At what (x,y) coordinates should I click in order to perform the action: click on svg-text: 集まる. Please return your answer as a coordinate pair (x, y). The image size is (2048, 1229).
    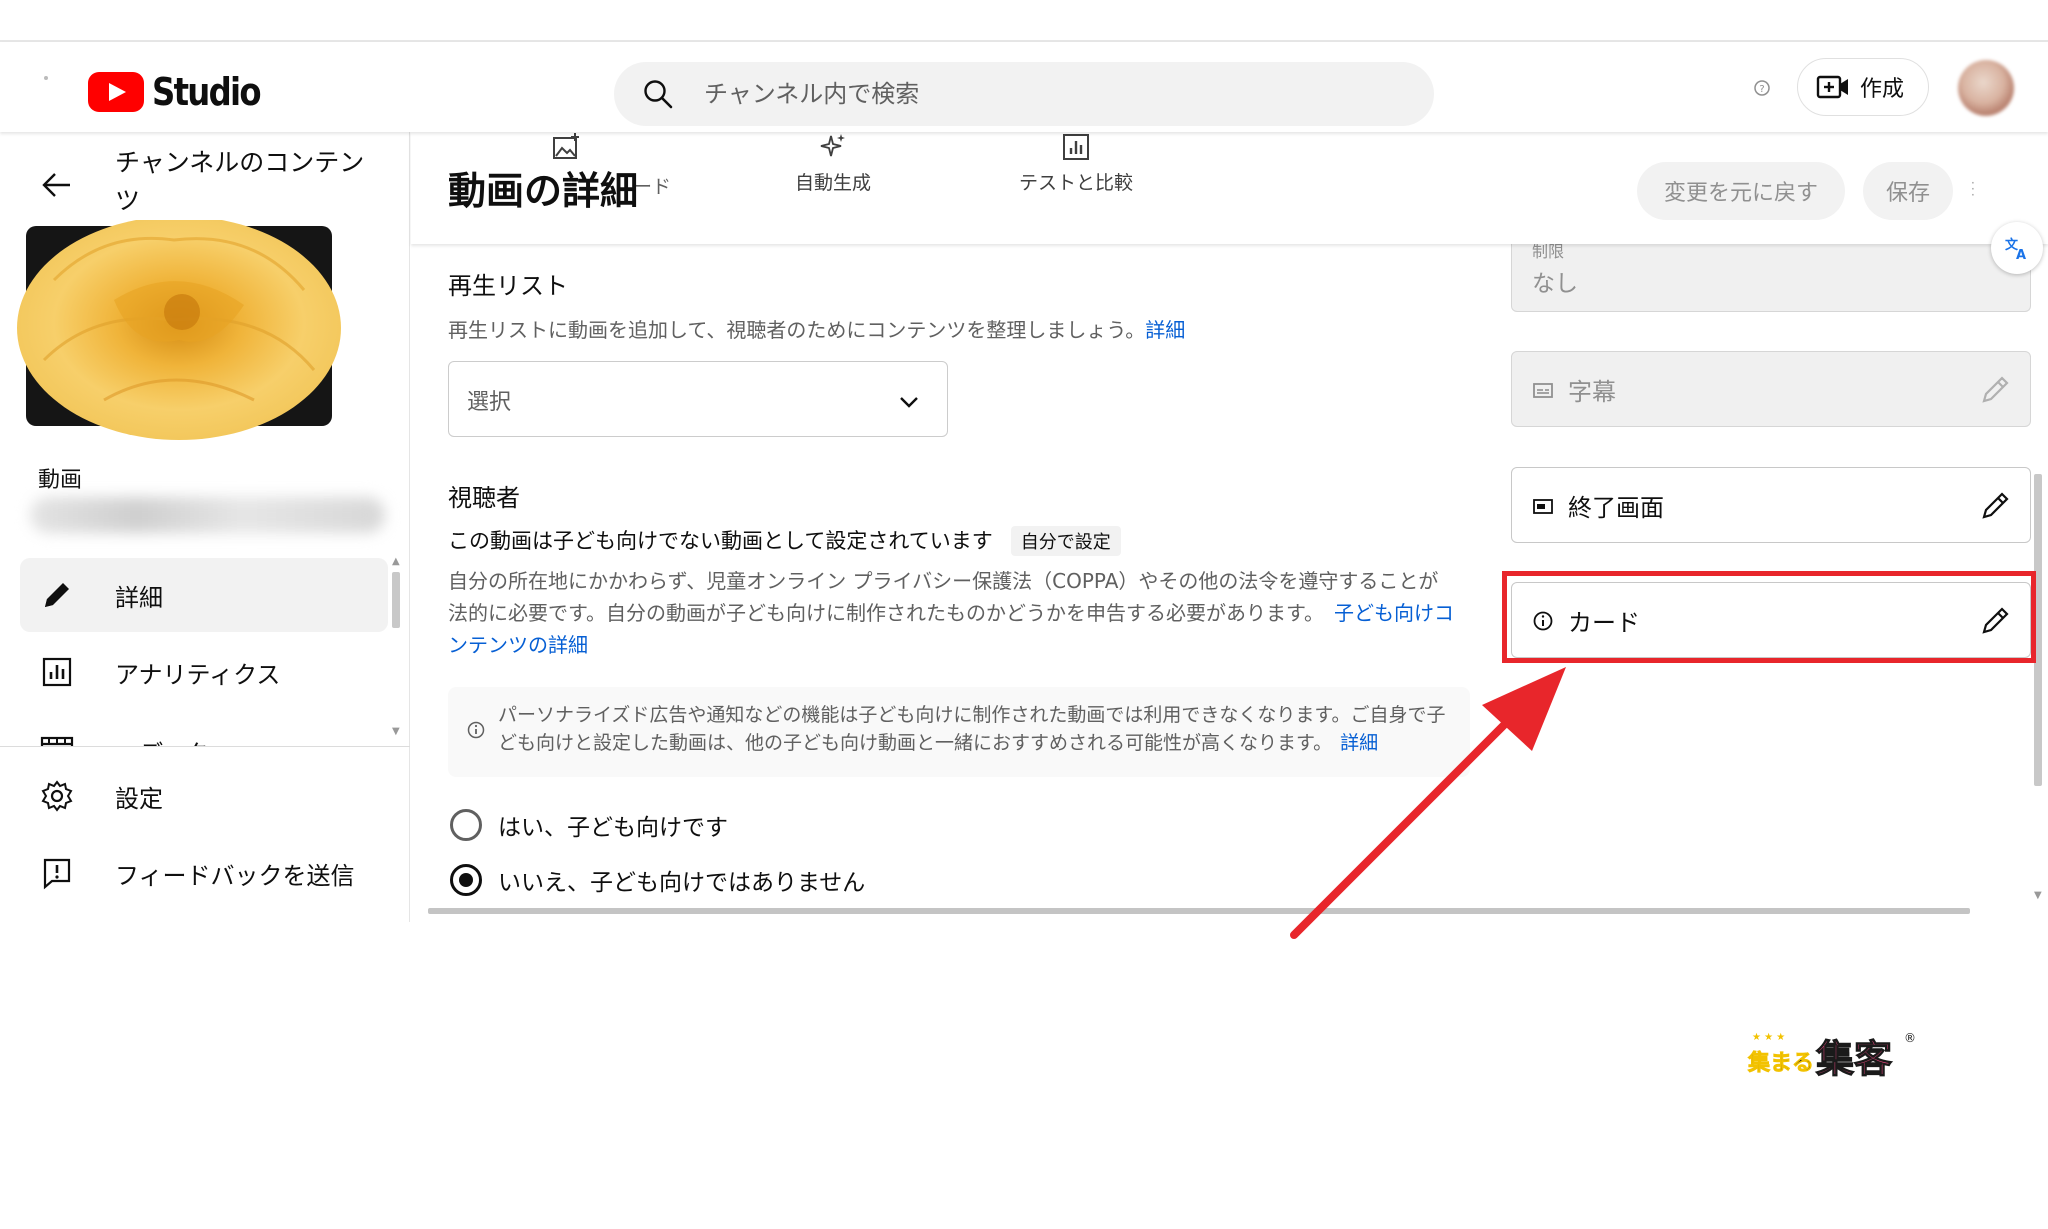
    Looking at the image, I should click on (1780, 1063).